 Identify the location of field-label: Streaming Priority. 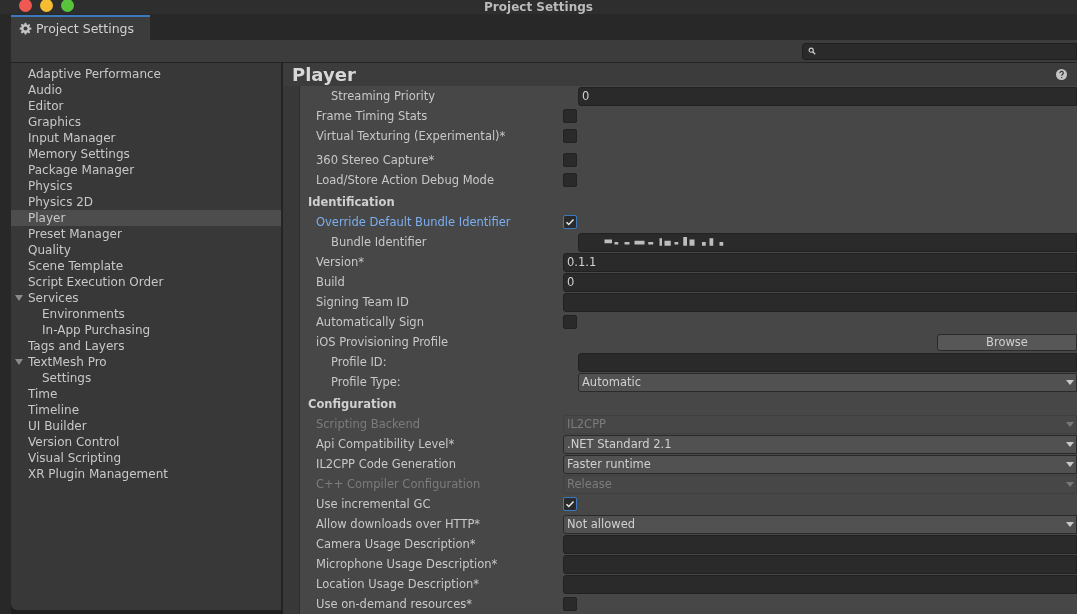
(383, 96).